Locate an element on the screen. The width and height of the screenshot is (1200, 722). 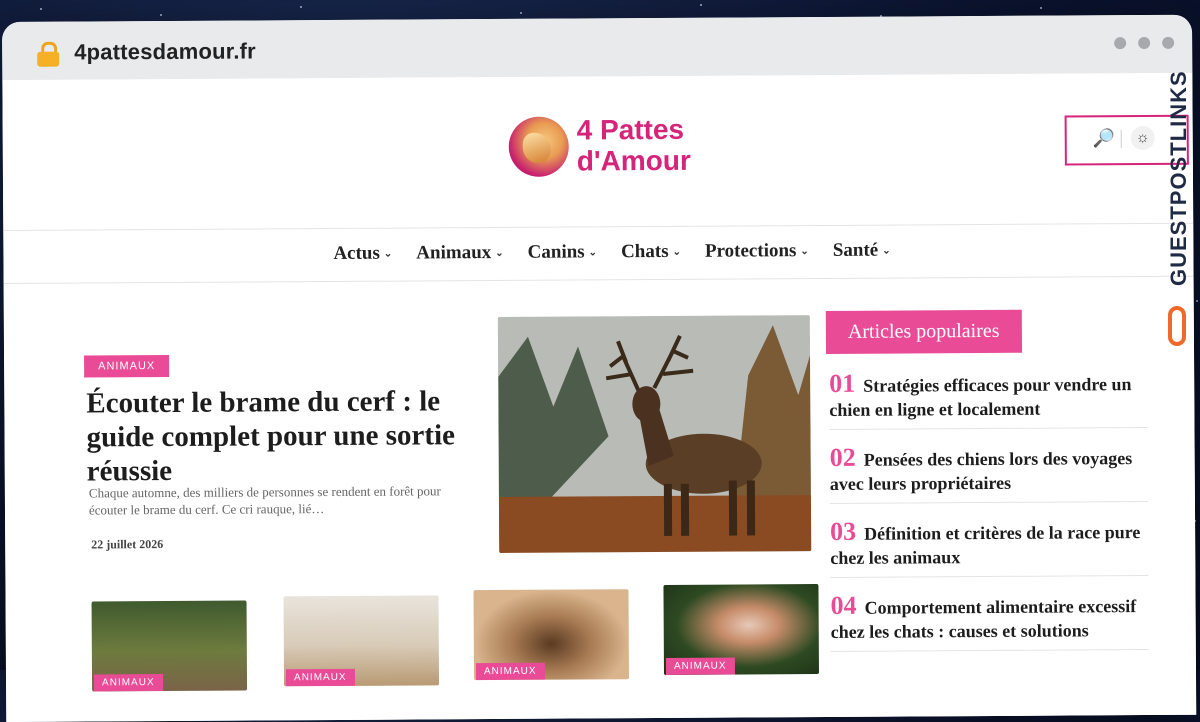
hero-deer-image is located at coordinates (654, 434).